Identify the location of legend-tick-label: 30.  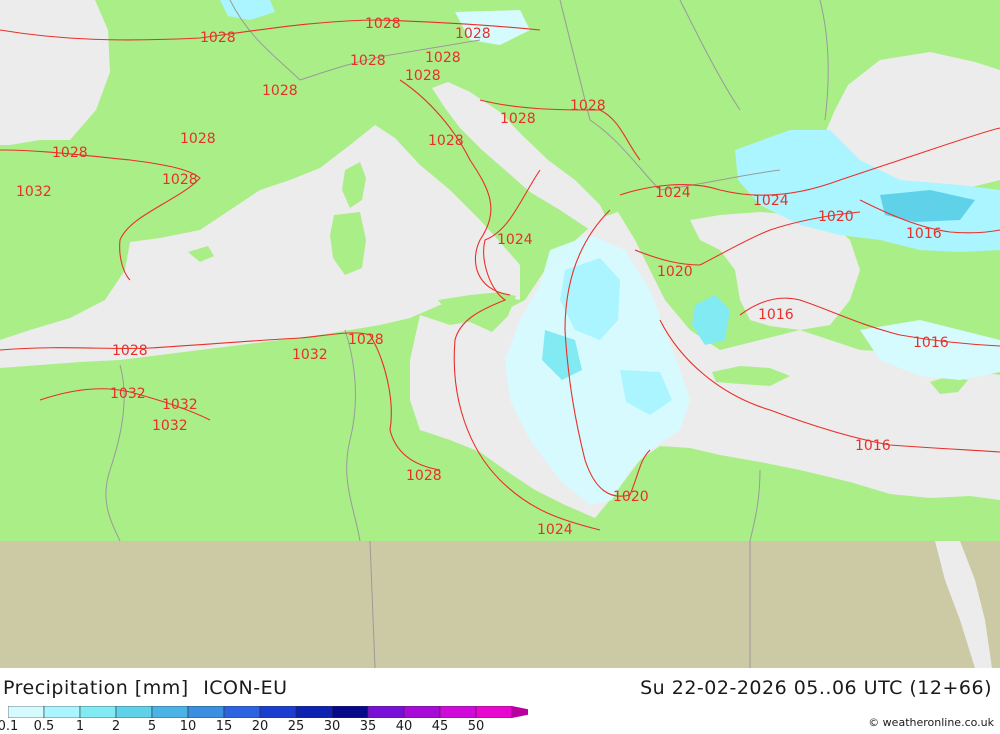
(332, 726).